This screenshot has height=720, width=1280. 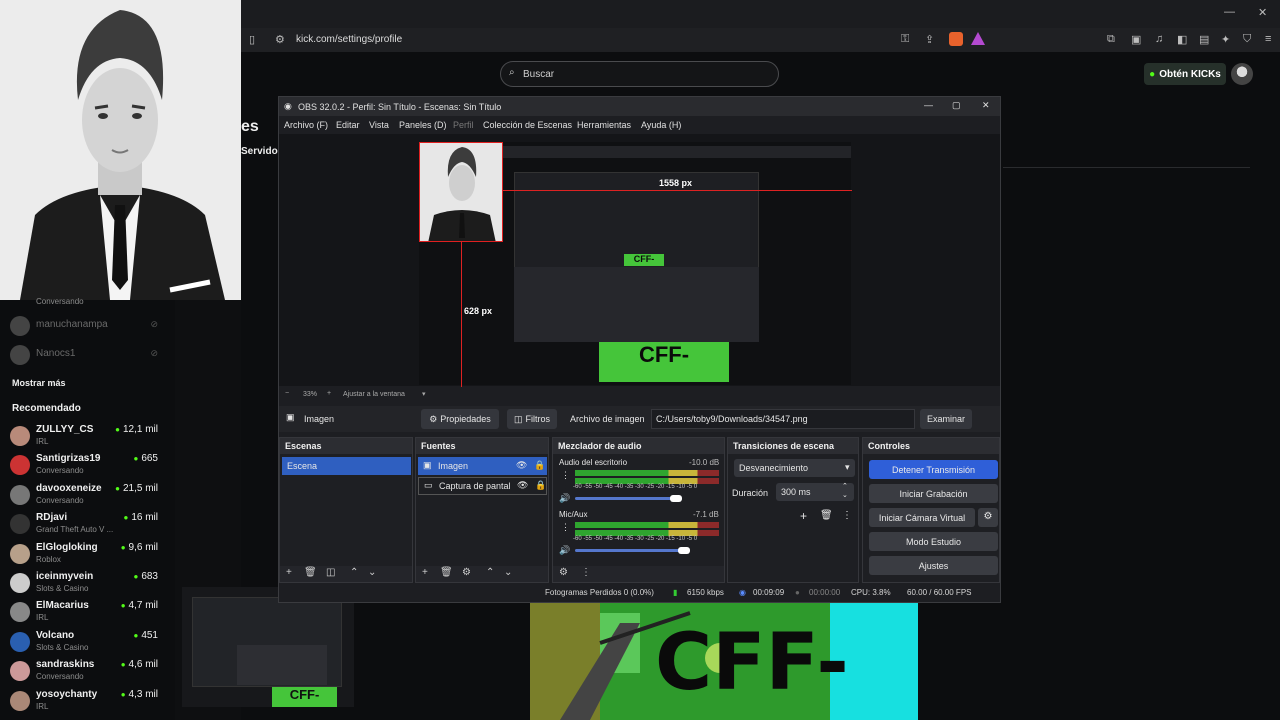 What do you see at coordinates (1159, 39) in the screenshot?
I see `music-icon: ♫` at bounding box center [1159, 39].